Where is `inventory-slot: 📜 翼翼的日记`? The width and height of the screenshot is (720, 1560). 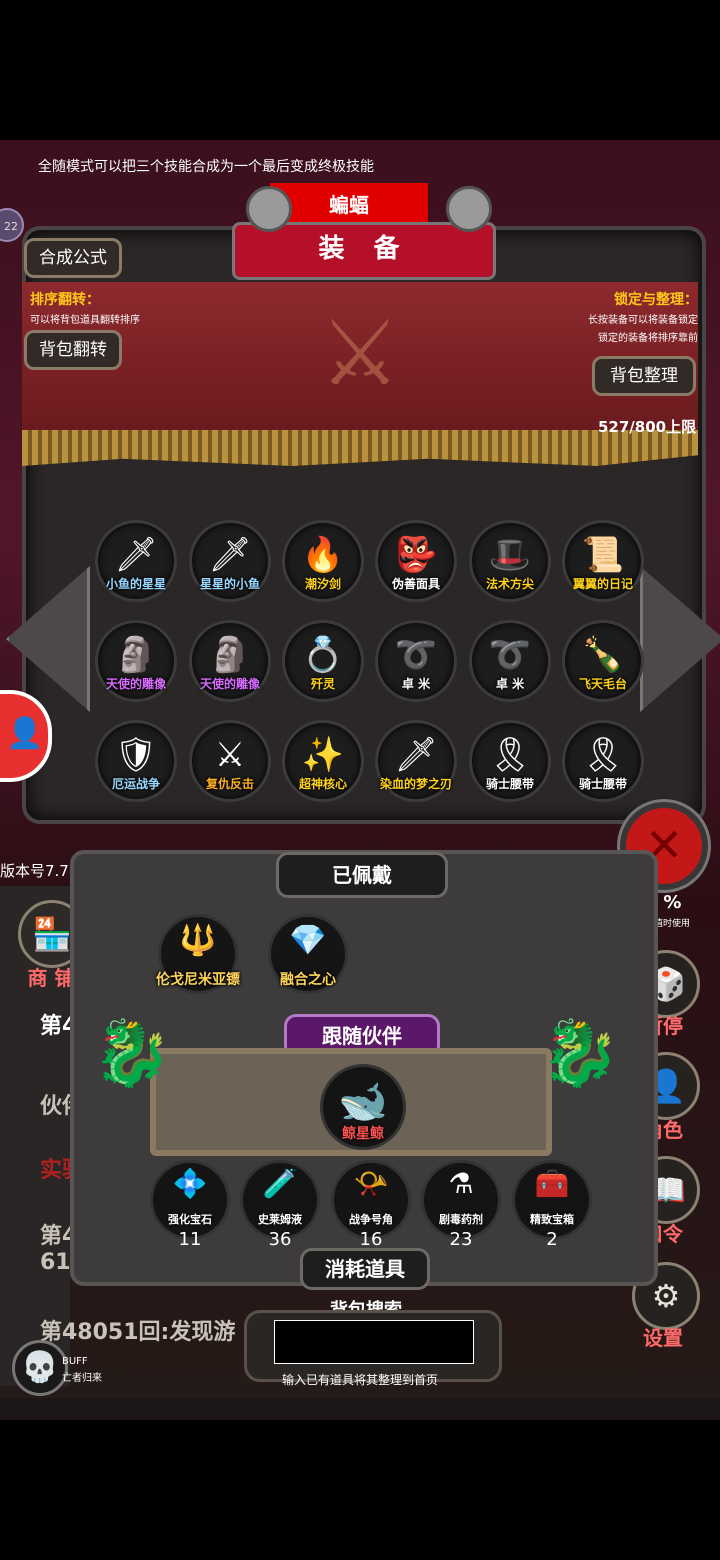
inventory-slot: 📜 翼翼的日记 is located at coordinates (603, 561).